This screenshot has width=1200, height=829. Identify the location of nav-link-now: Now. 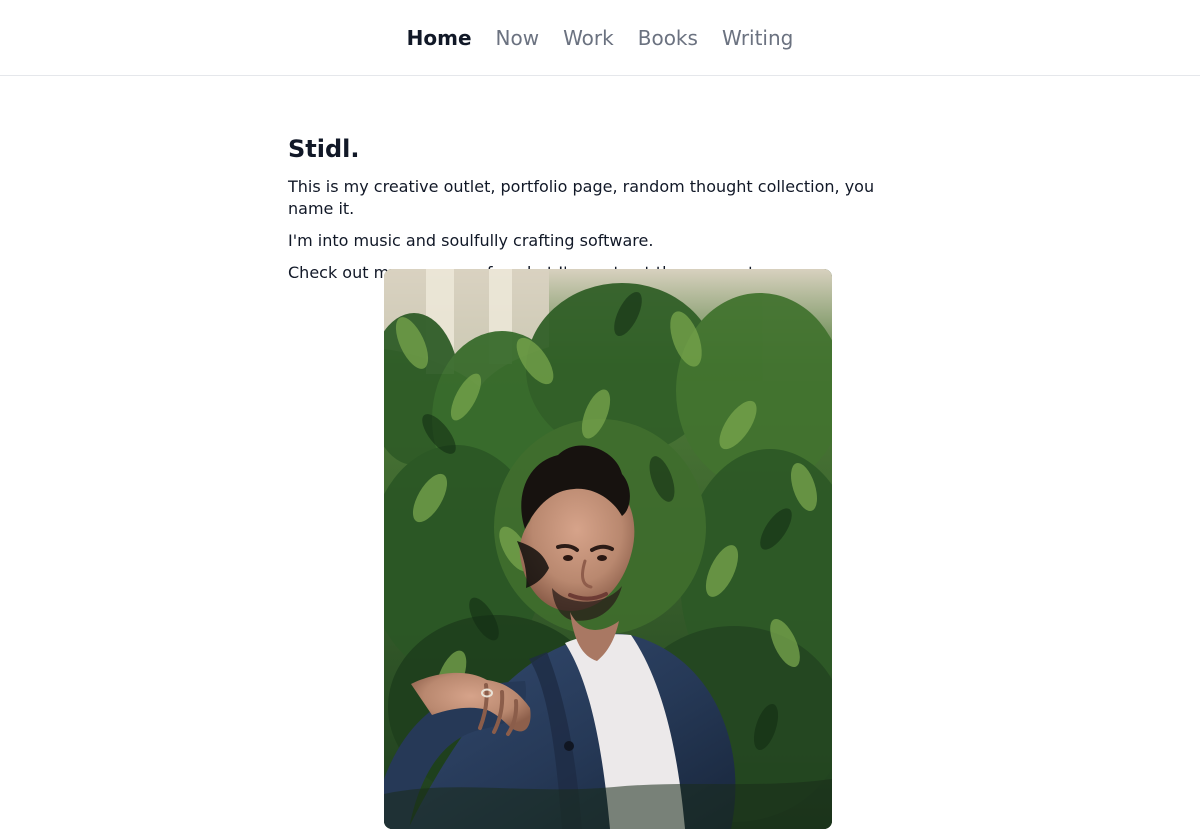
(518, 38).